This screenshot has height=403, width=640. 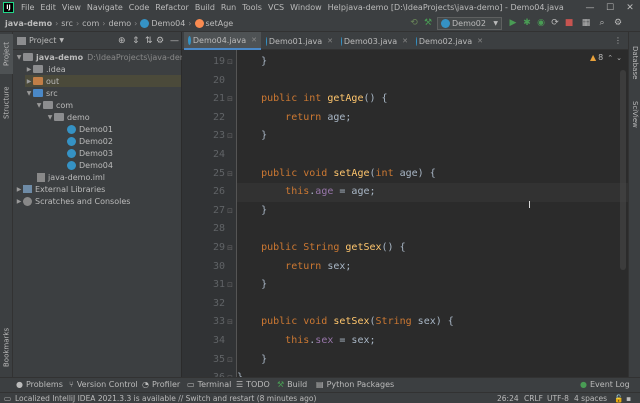 I want to click on debug-icon: ✱, so click(x=527, y=23).